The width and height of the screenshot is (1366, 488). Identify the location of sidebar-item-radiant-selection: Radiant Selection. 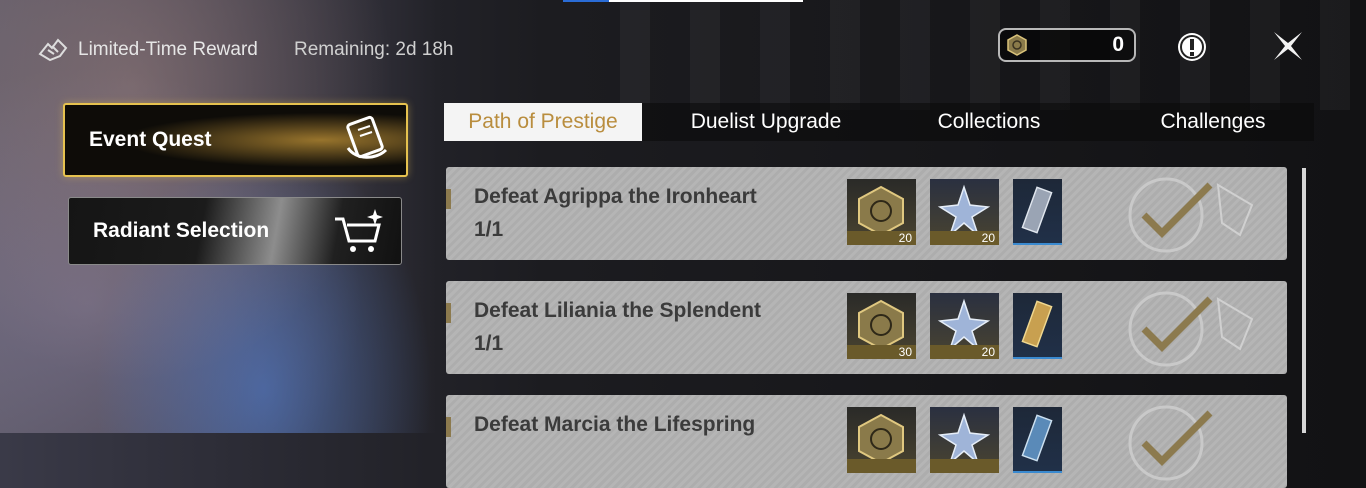
(235, 231).